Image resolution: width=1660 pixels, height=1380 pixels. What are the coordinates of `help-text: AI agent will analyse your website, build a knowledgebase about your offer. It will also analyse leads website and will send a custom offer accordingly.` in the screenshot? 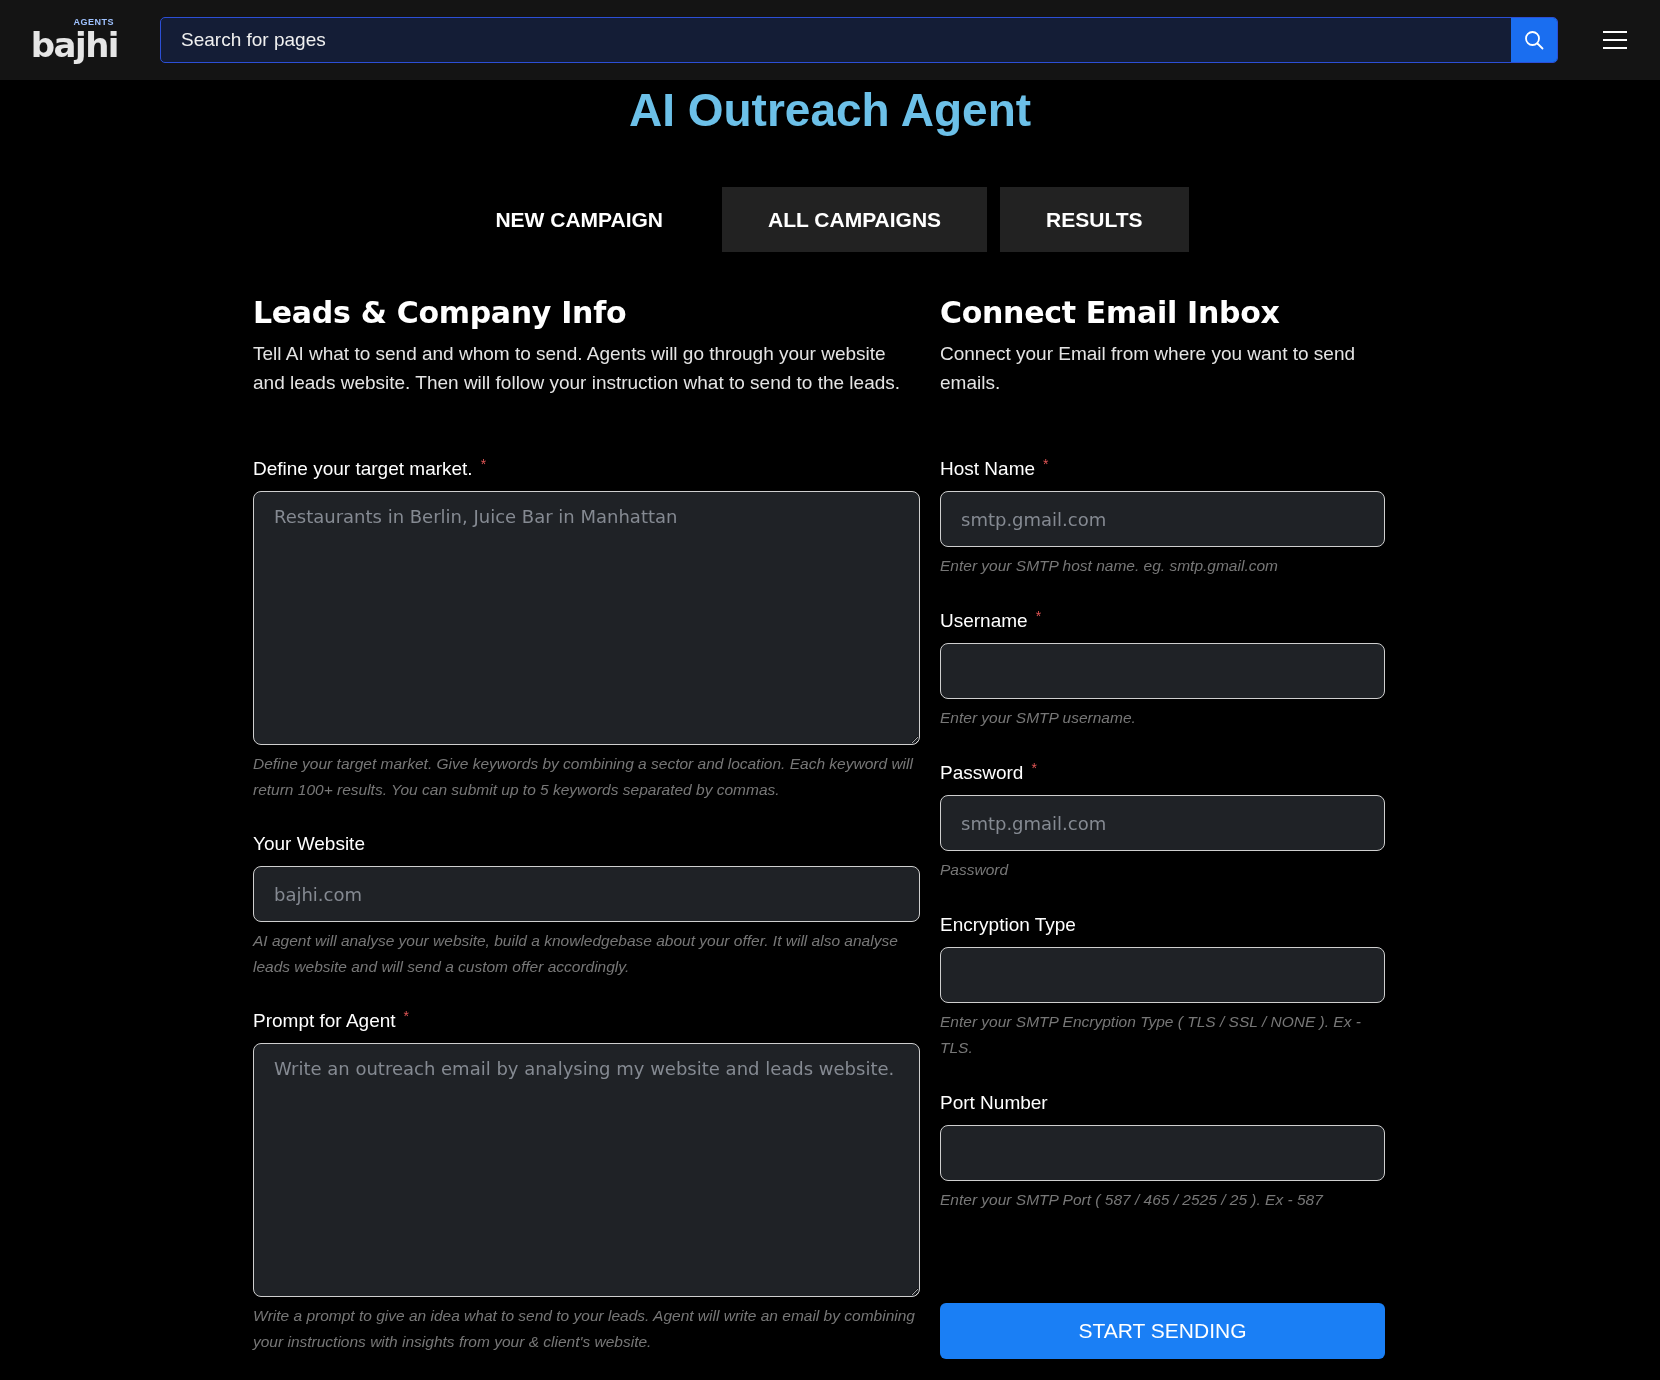 It's located at (576, 954).